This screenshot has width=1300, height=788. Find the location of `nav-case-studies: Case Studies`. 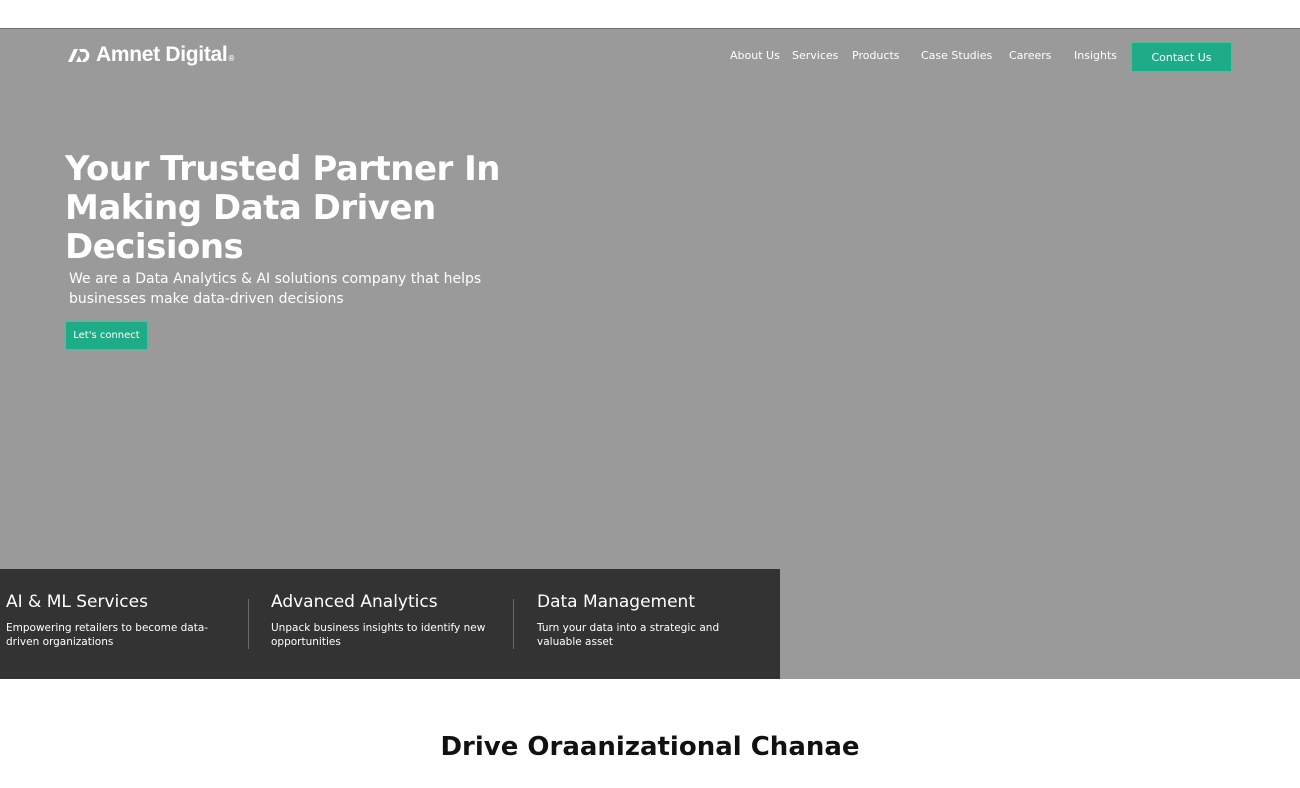

nav-case-studies: Case Studies is located at coordinates (956, 55).